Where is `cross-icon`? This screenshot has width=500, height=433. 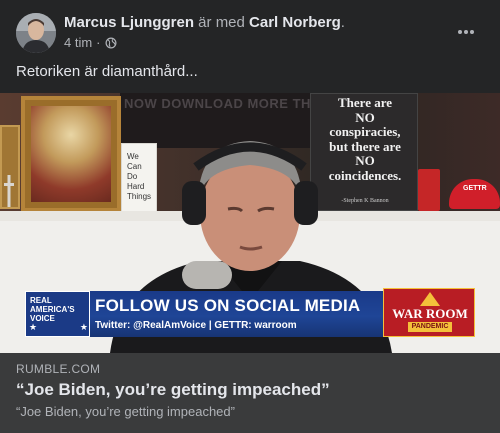 cross-icon is located at coordinates (9, 191).